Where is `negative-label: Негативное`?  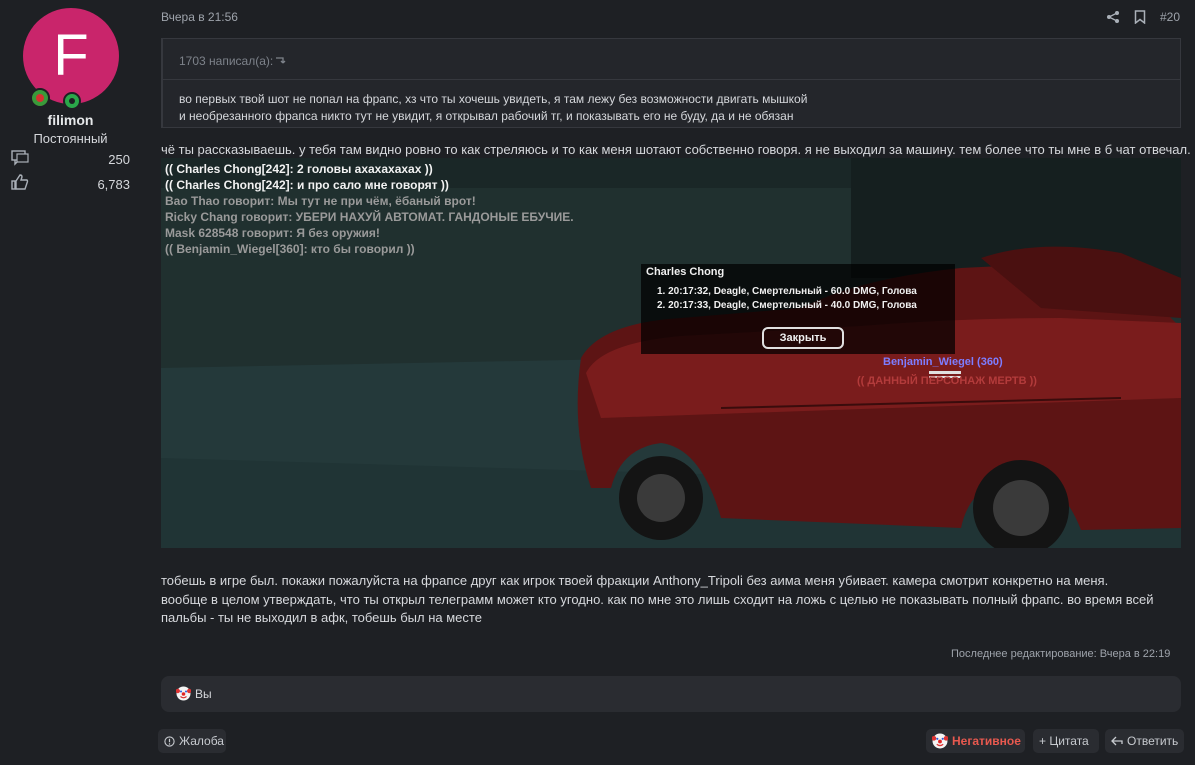 negative-label: Негативное is located at coordinates (986, 741).